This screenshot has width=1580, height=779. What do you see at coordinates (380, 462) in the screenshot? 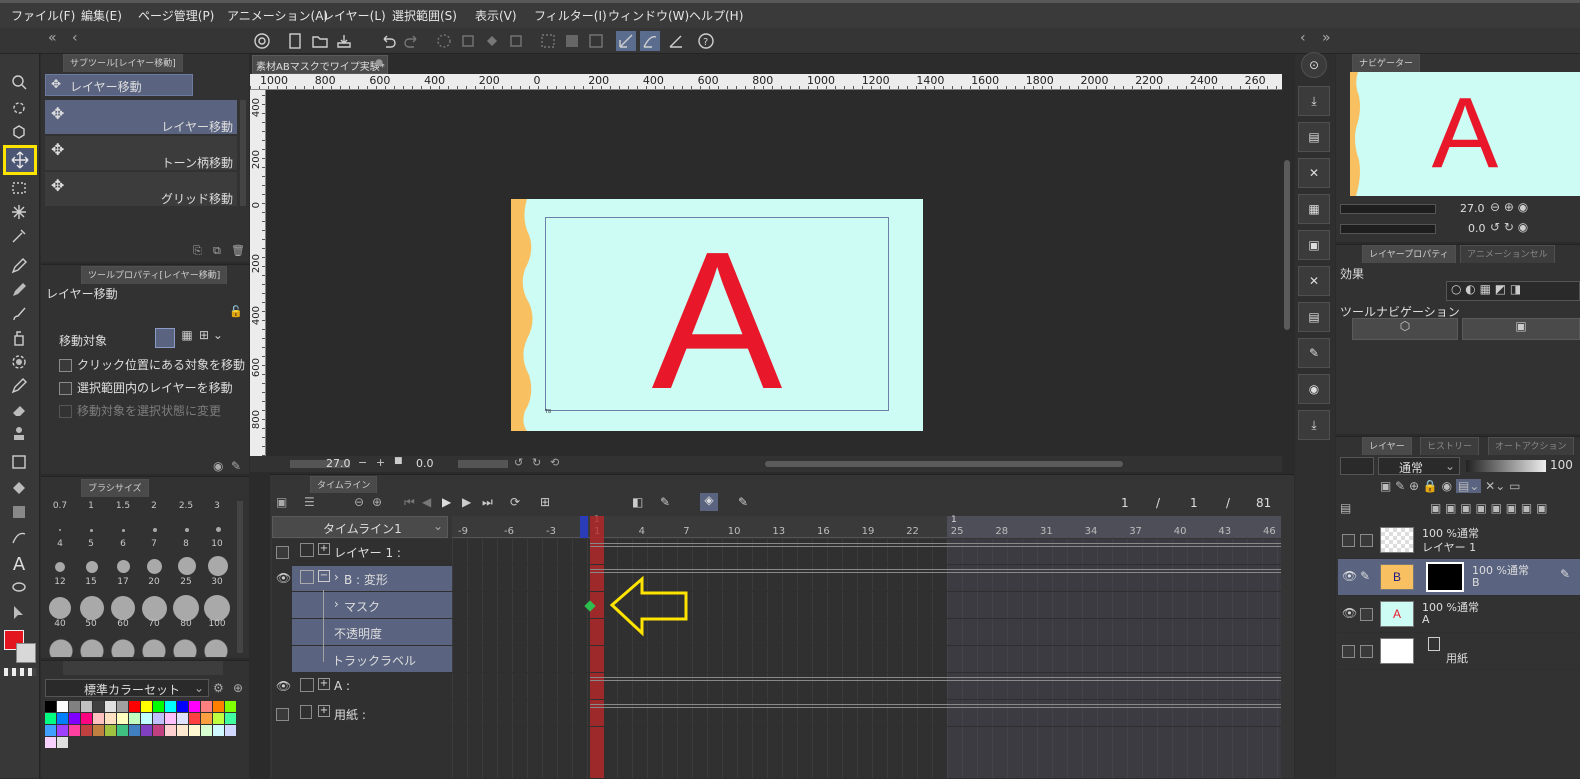
I see `zoom-in-button: +` at bounding box center [380, 462].